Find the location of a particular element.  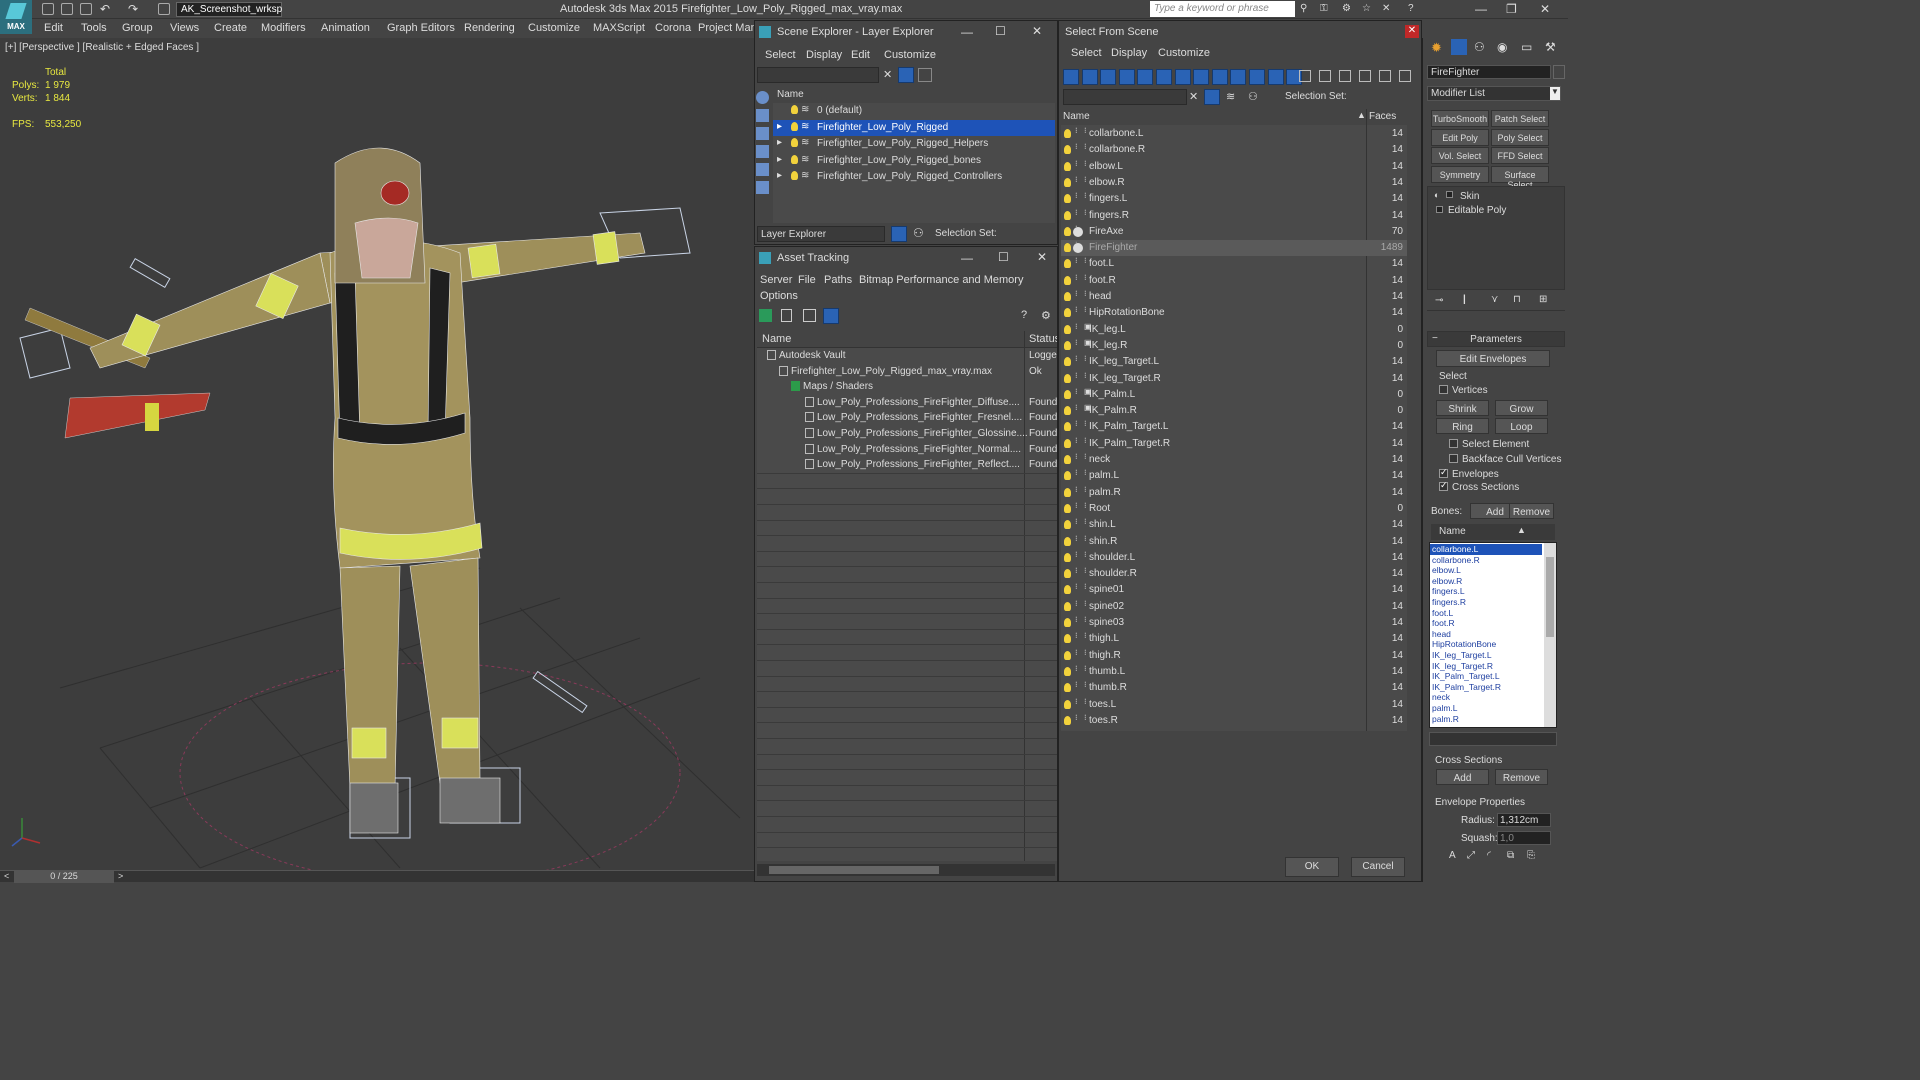

layer-row: ▸ ≋ Firefighter_Low_Poly_Rigged_Helpers is located at coordinates (914, 144).